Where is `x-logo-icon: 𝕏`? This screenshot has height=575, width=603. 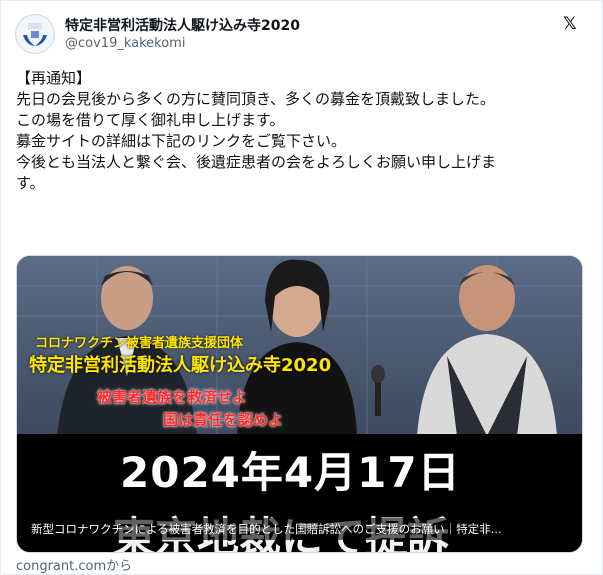 x-logo-icon: 𝕏 is located at coordinates (570, 24).